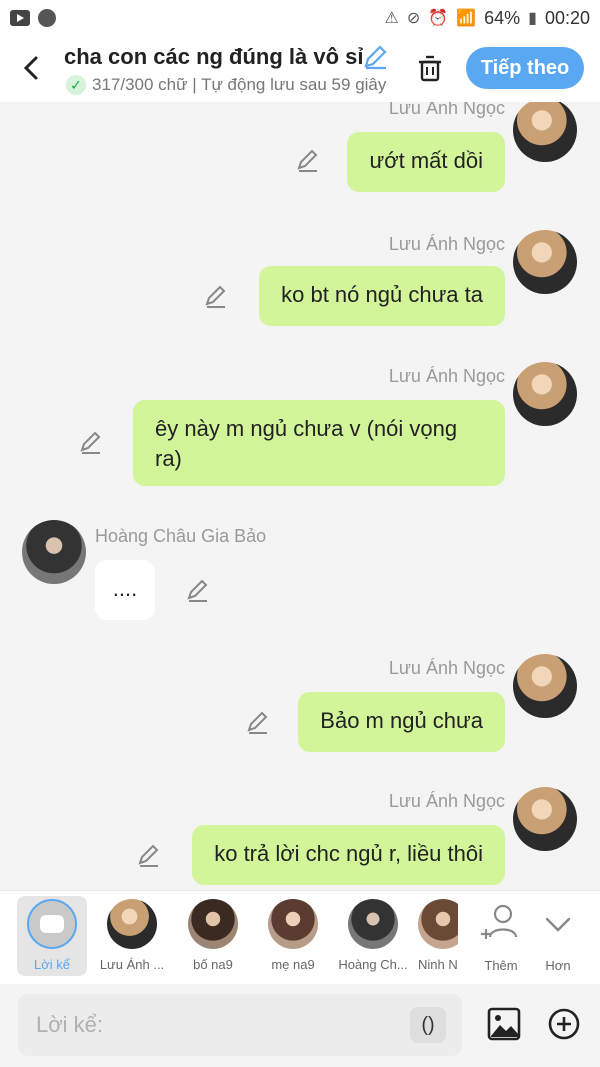 The image size is (600, 1067). I want to click on character-label: bố na9, so click(213, 964).